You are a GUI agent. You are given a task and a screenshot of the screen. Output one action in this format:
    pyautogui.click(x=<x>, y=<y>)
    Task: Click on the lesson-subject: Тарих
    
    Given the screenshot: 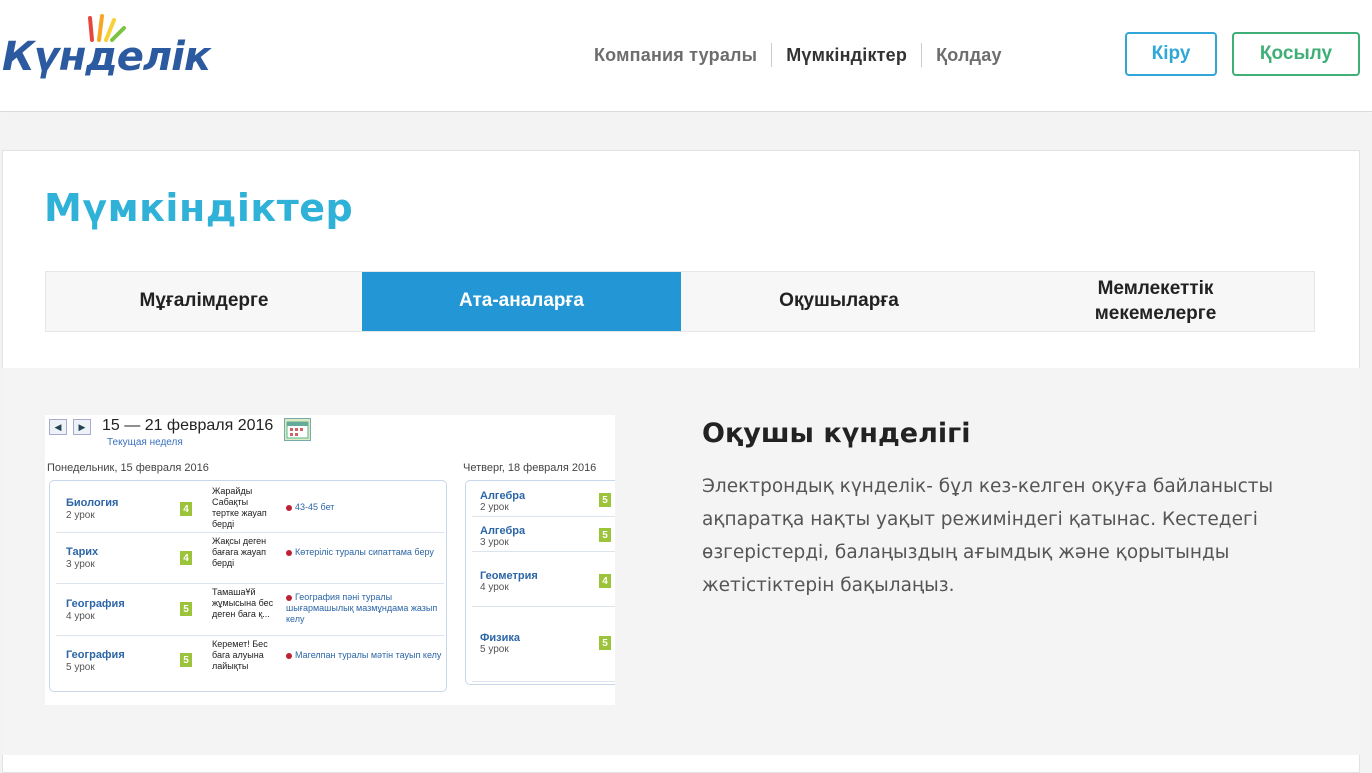 What is the action you would take?
    pyautogui.click(x=82, y=552)
    